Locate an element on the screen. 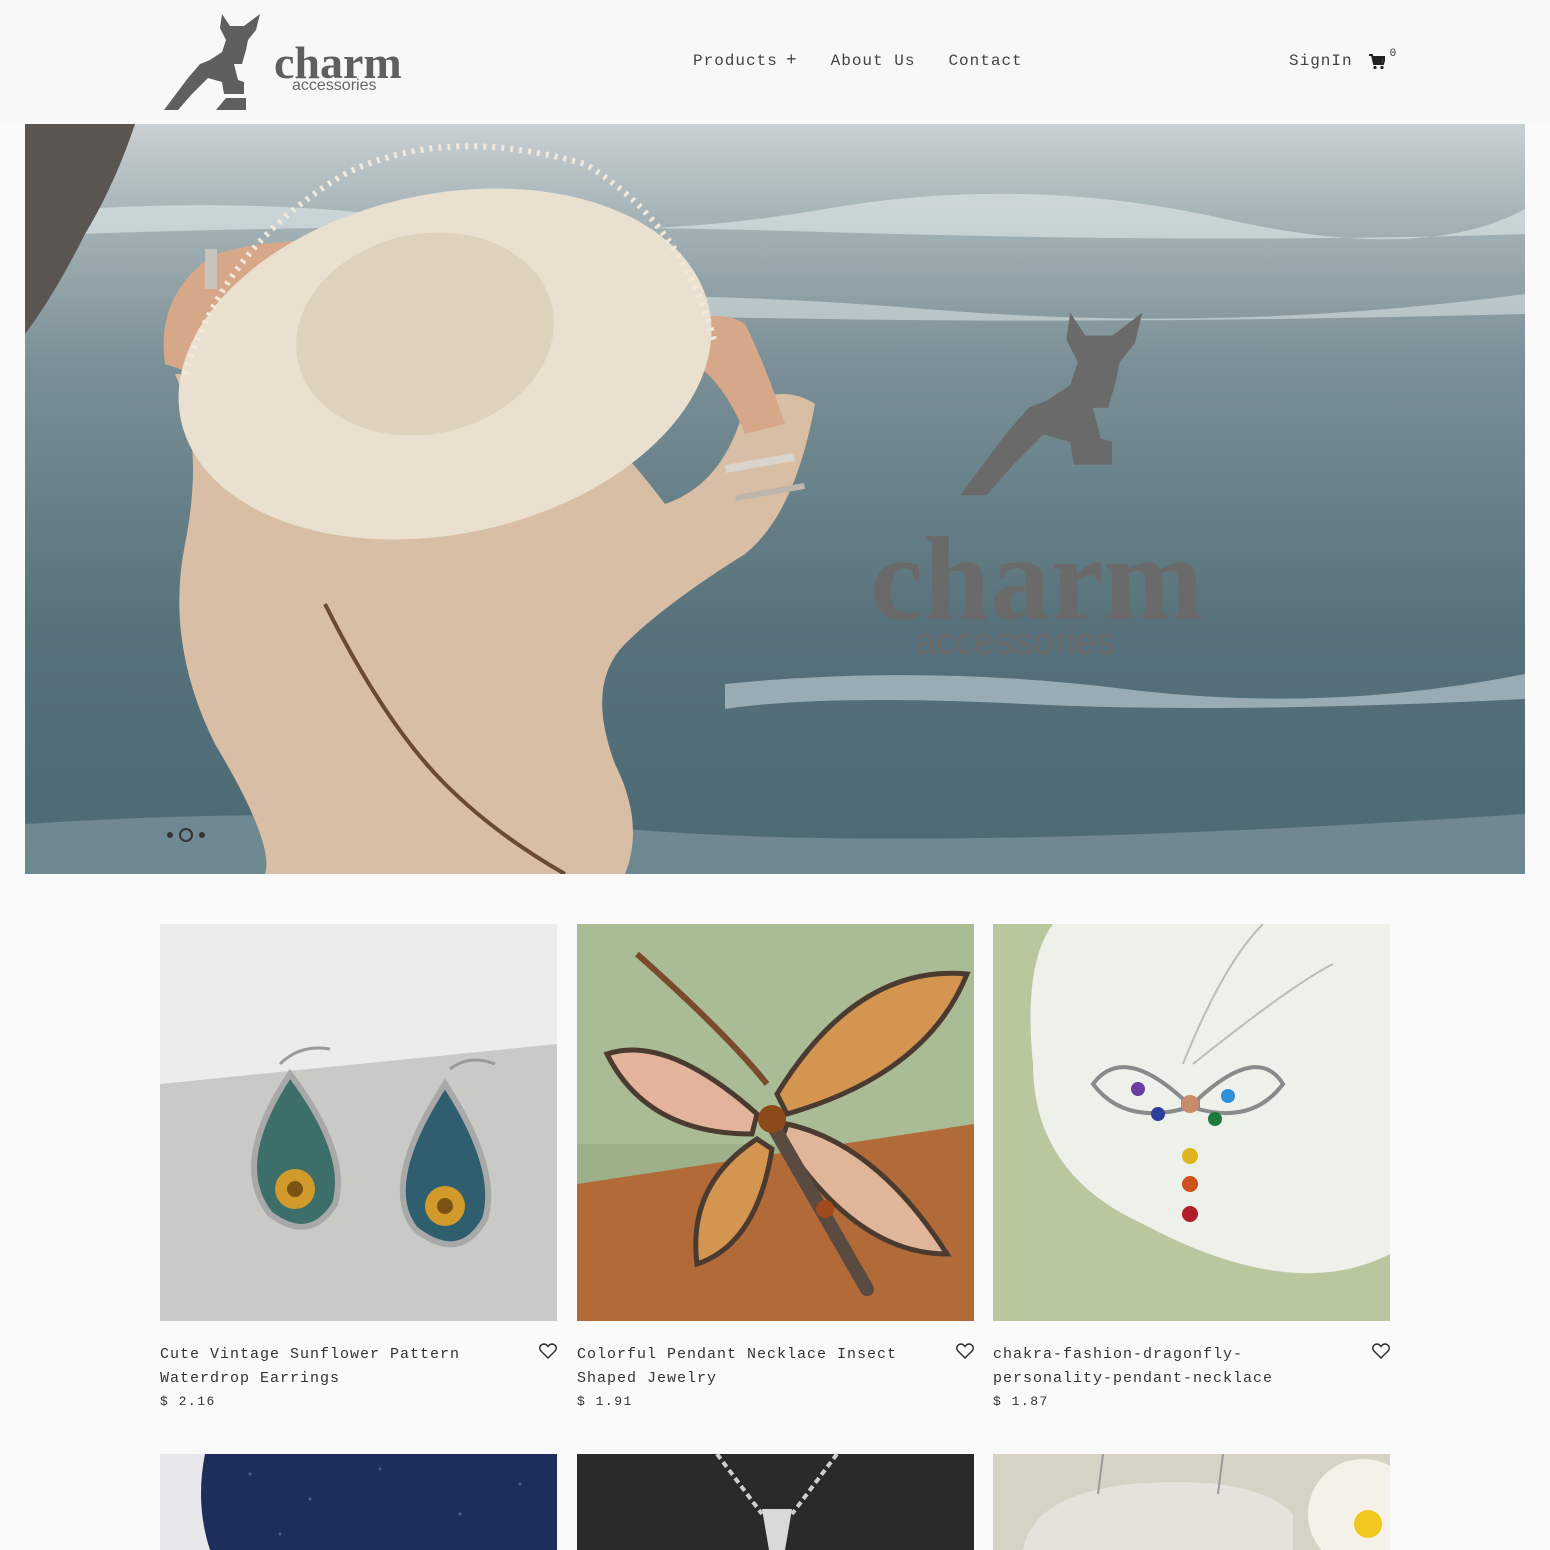  cart-count-badge: 0 is located at coordinates (1393, 54).